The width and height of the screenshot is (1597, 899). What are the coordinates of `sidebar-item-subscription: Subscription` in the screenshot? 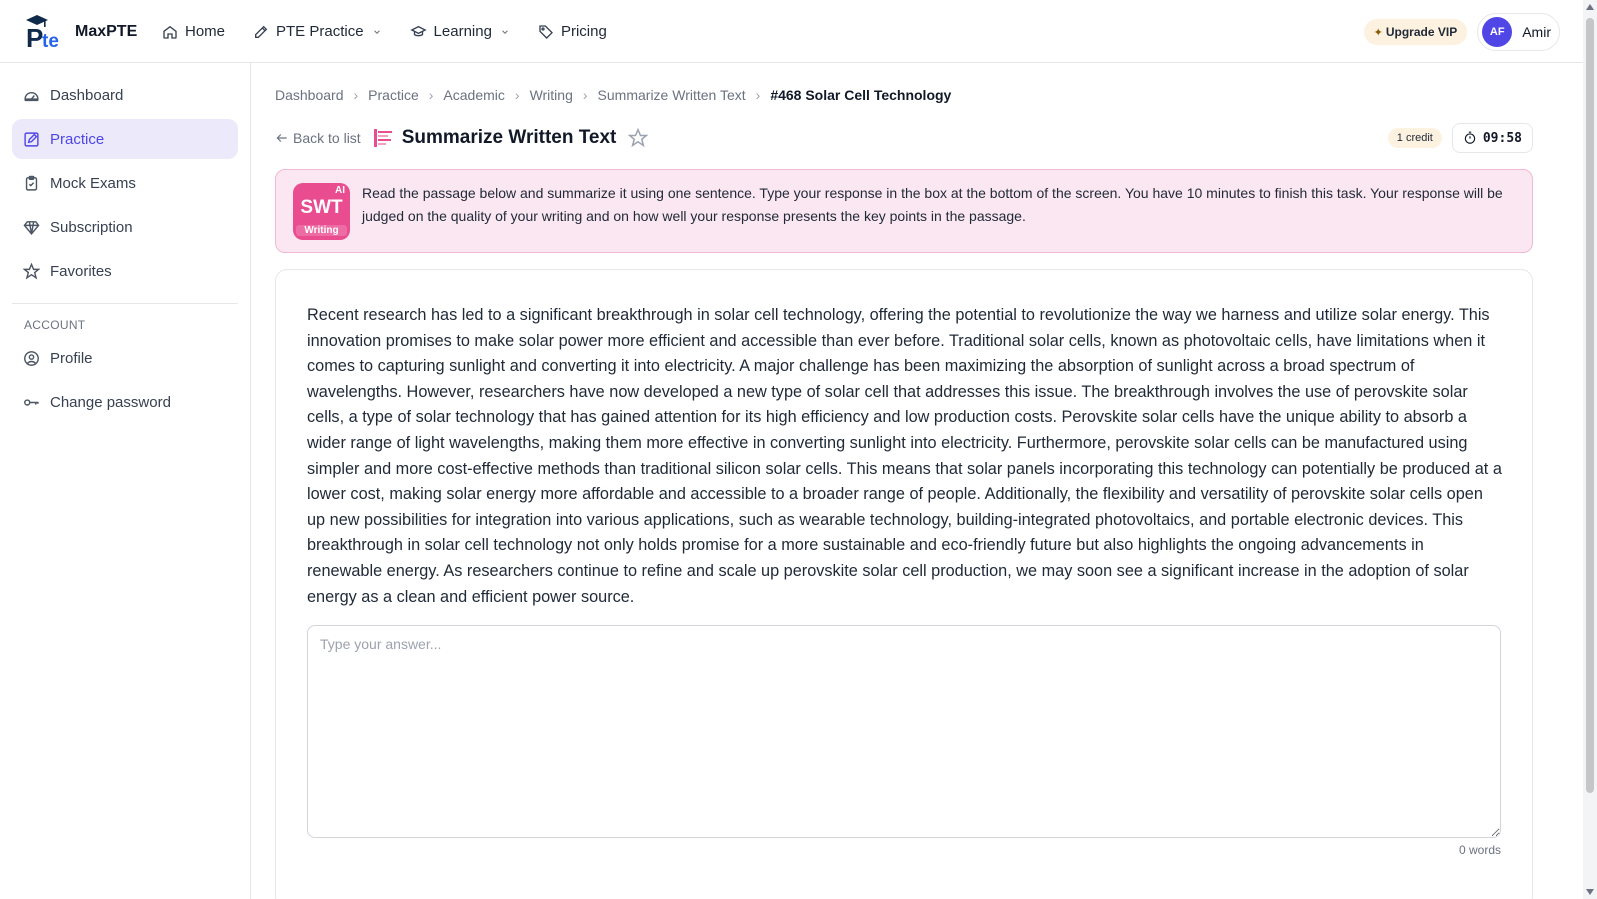 It's located at (125, 227).